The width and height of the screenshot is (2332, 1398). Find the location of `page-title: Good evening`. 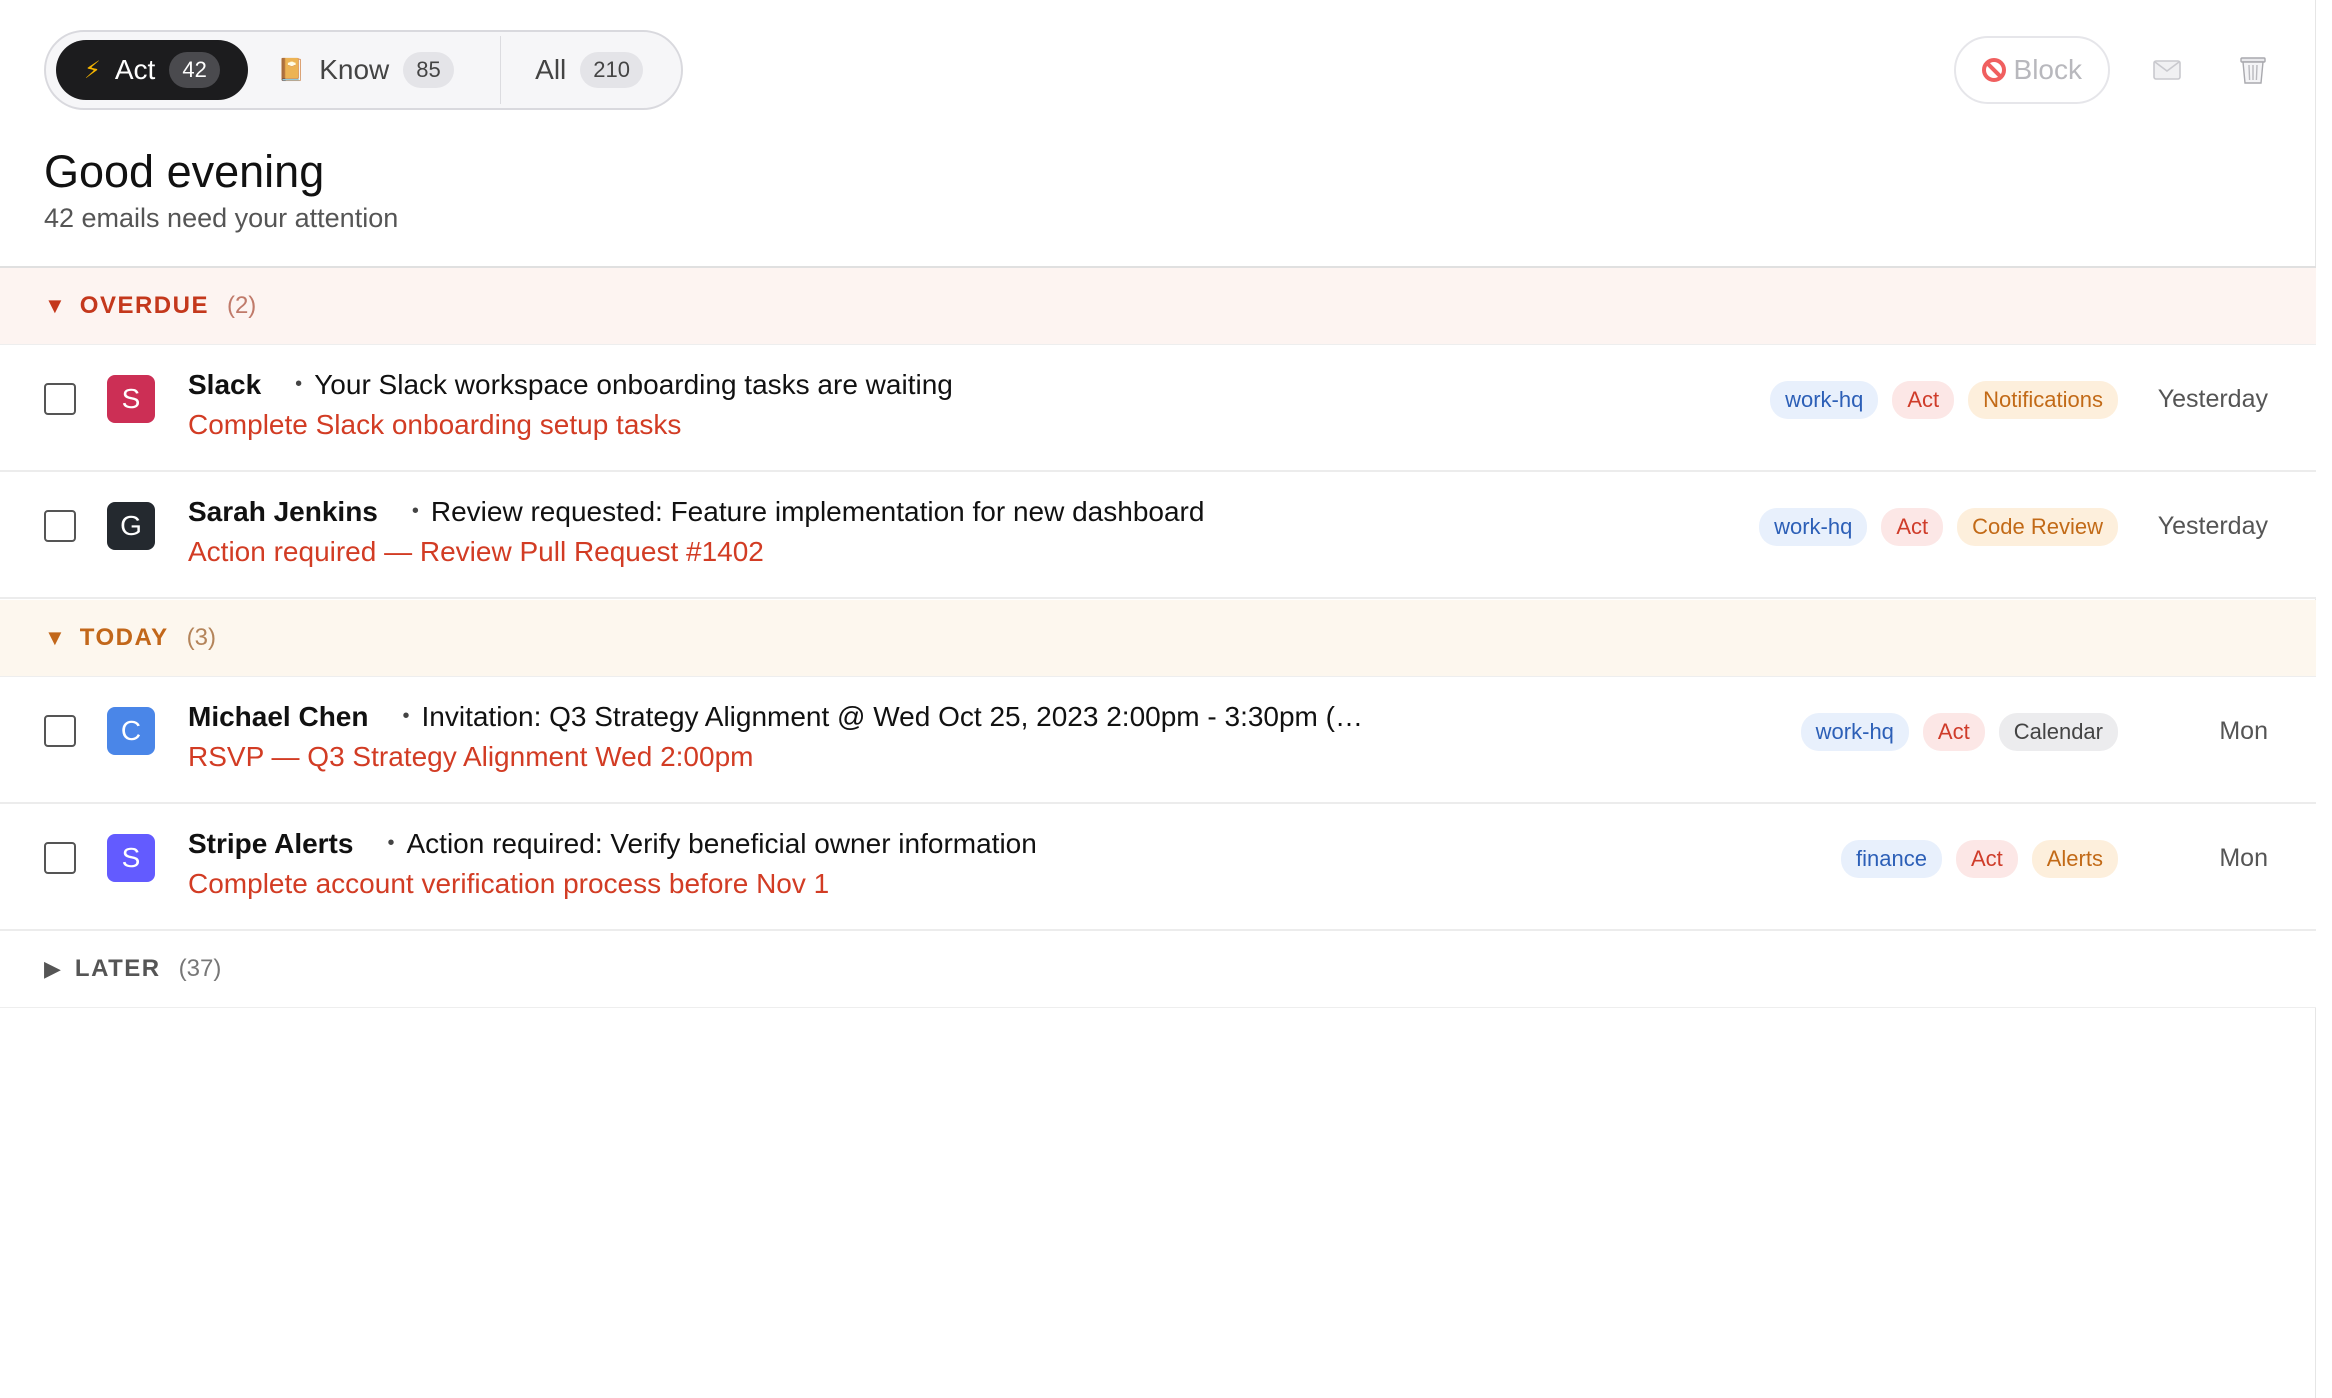

page-title: Good evening is located at coordinates (184, 171).